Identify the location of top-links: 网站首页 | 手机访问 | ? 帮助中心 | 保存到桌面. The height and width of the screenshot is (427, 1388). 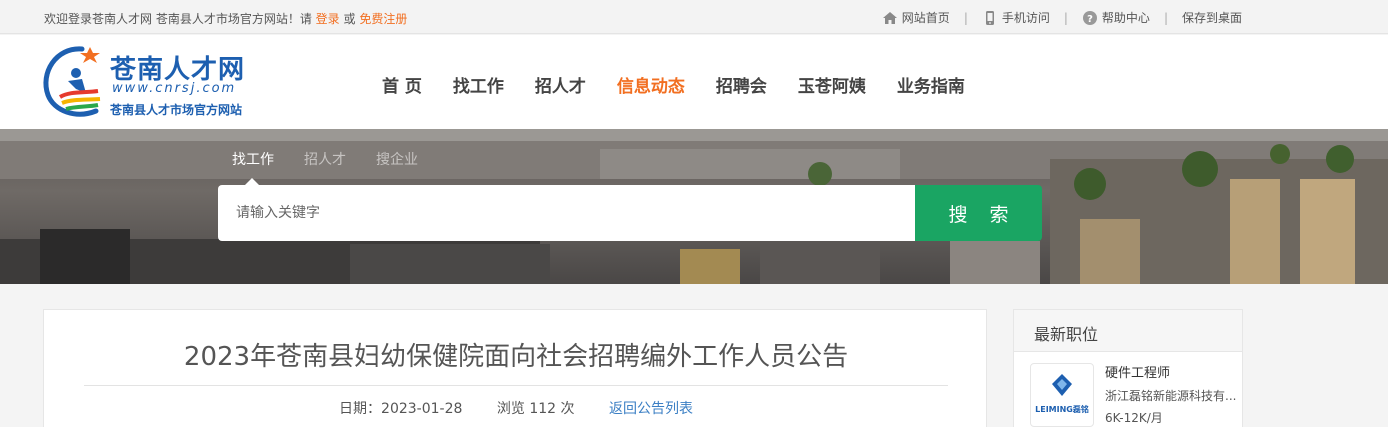
(1062, 17).